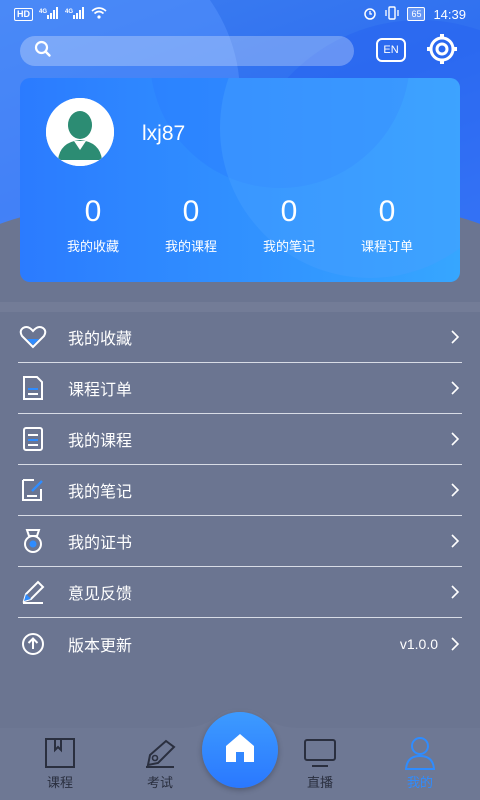  What do you see at coordinates (33, 337) in the screenshot?
I see `heart-icon` at bounding box center [33, 337].